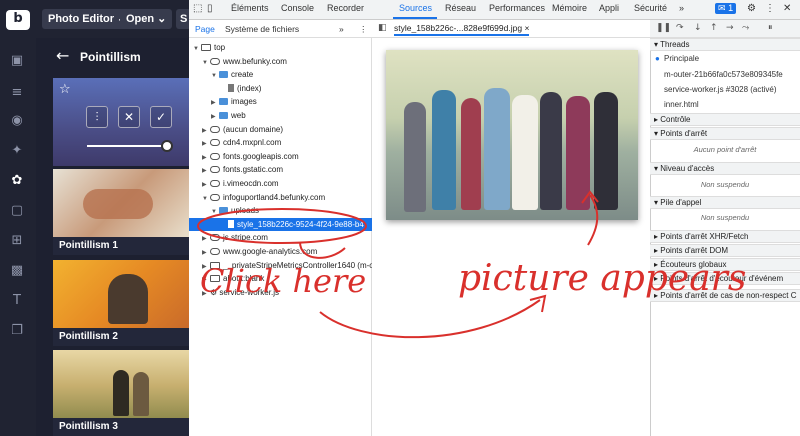 This screenshot has width=800, height=436. Describe the element at coordinates (725, 58) in the screenshot. I see `thread-item: ● Principale` at that location.